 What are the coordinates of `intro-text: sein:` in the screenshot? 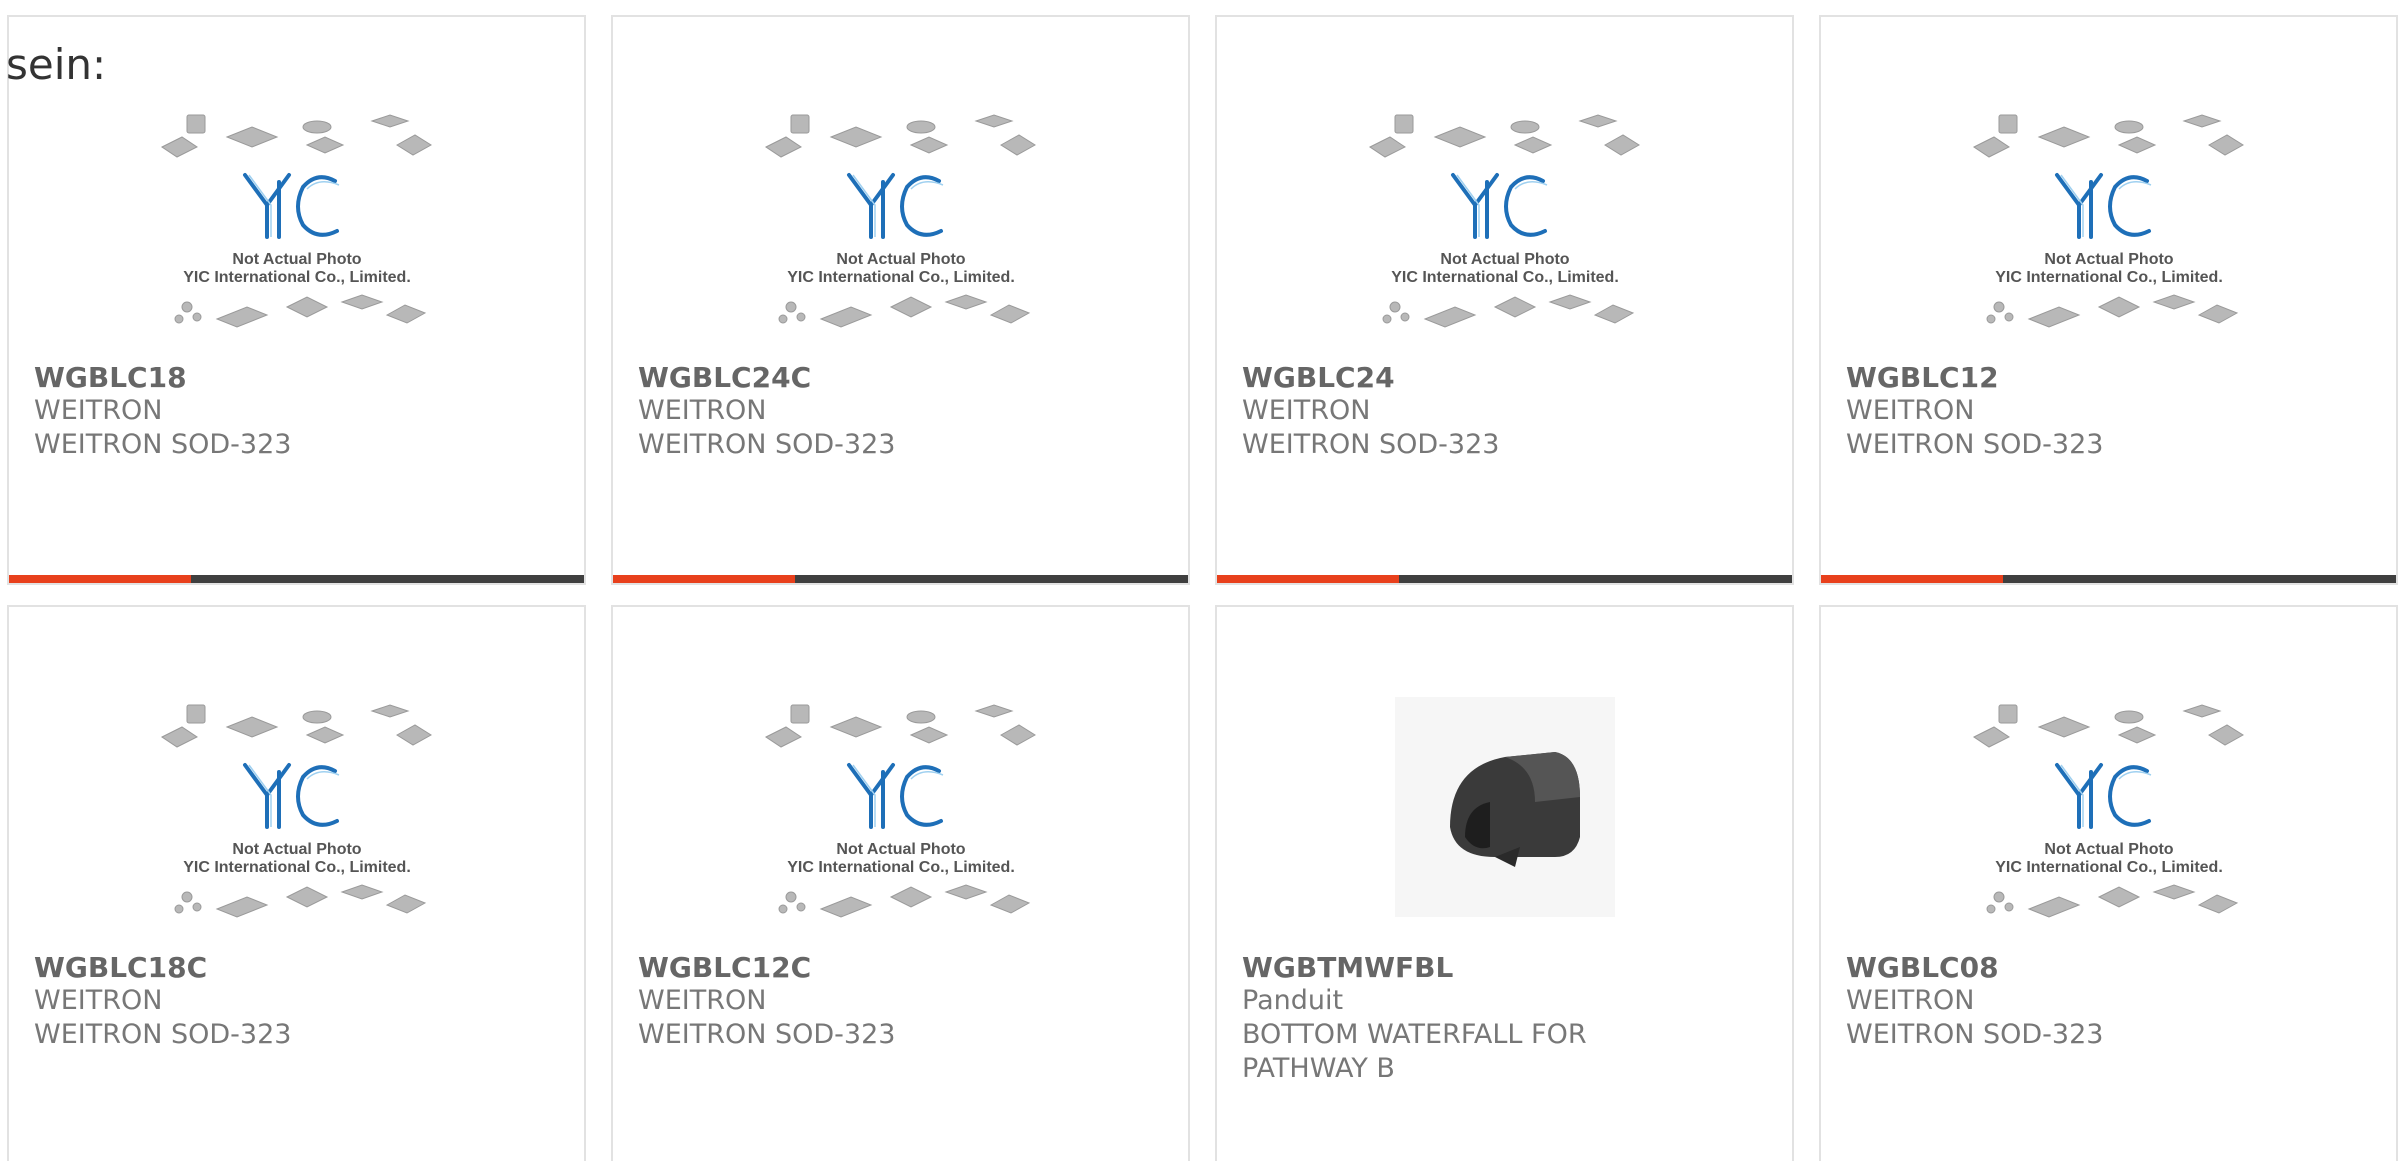 It's located at (56, 64).